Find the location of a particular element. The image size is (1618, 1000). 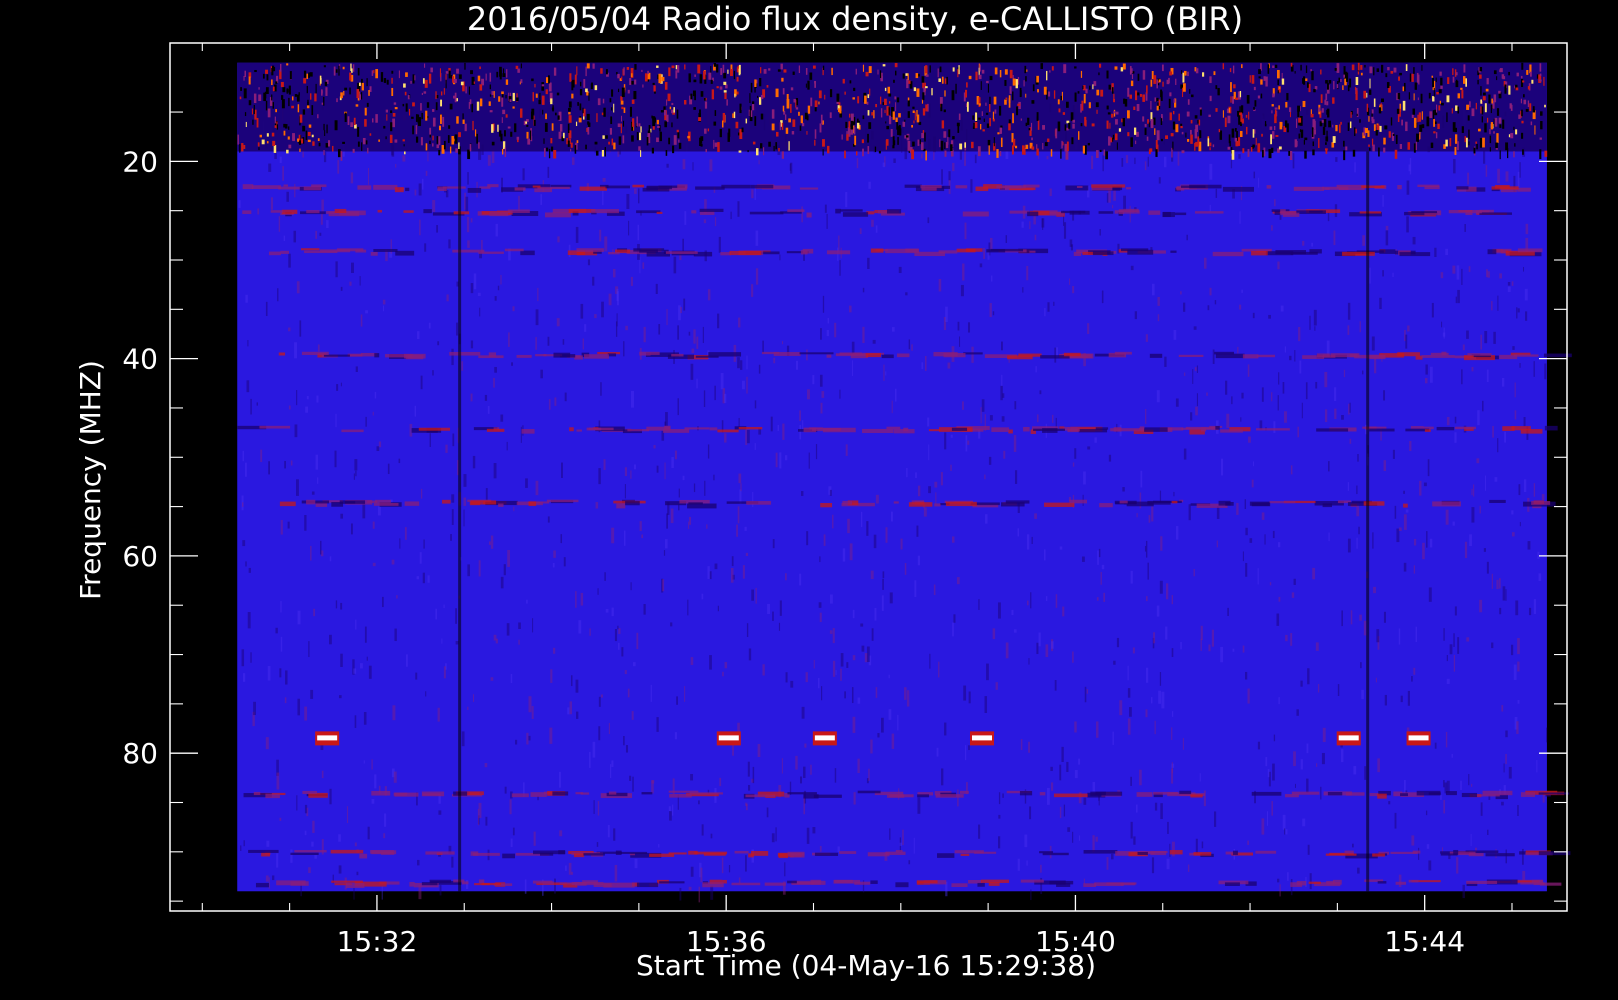

x-tick-label: 15:32 is located at coordinates (377, 941).